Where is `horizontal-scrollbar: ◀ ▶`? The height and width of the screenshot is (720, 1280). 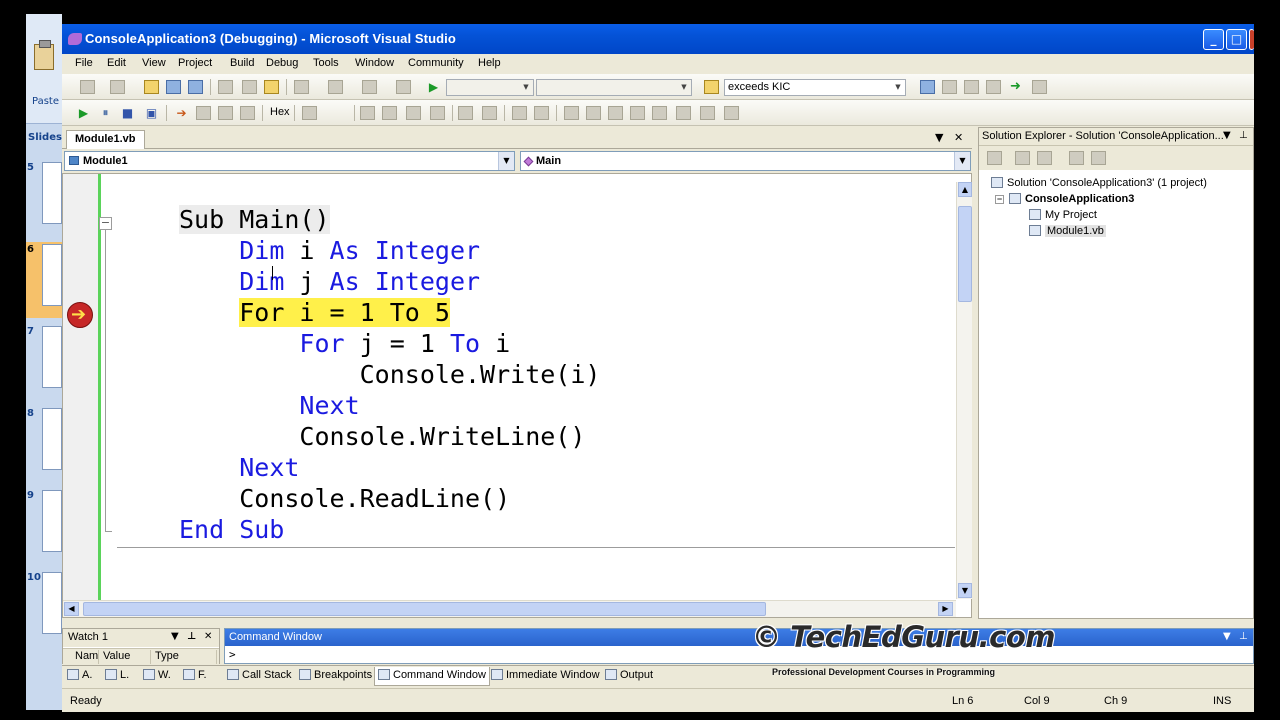 horizontal-scrollbar: ◀ ▶ is located at coordinates (509, 608).